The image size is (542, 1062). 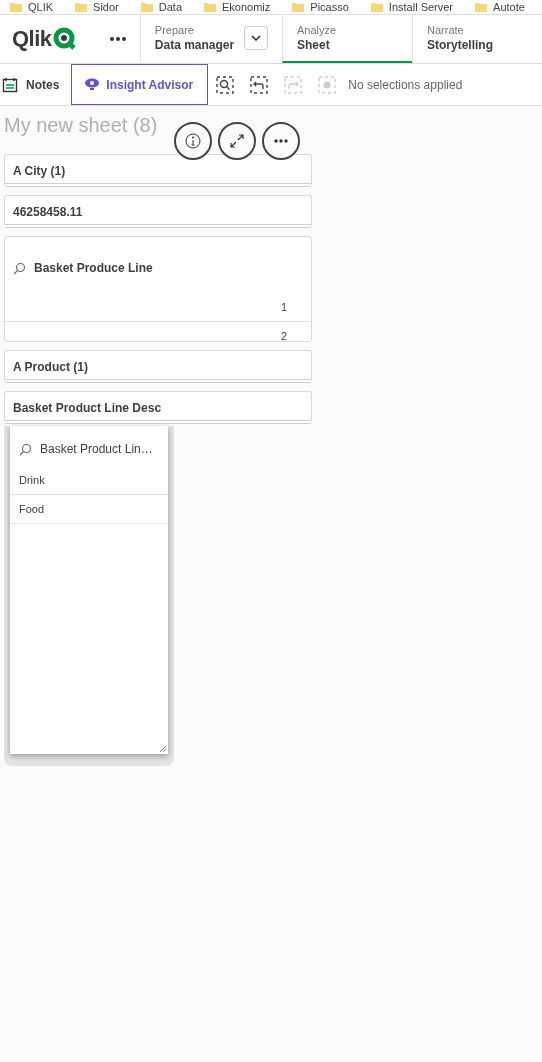 What do you see at coordinates (64, 39) in the screenshot?
I see `logo-mark-icon` at bounding box center [64, 39].